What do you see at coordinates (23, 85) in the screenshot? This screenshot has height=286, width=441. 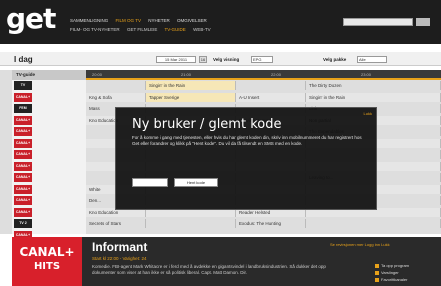 I see `channel-badge: TV NORGE` at bounding box center [23, 85].